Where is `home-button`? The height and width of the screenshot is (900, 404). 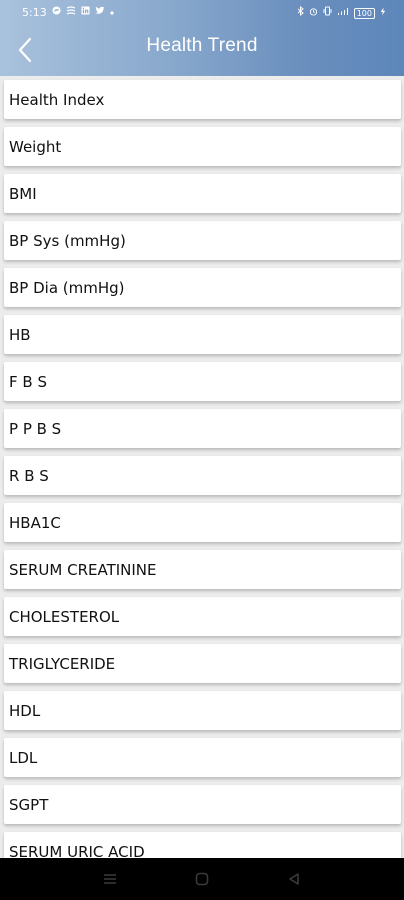
home-button is located at coordinates (202, 879).